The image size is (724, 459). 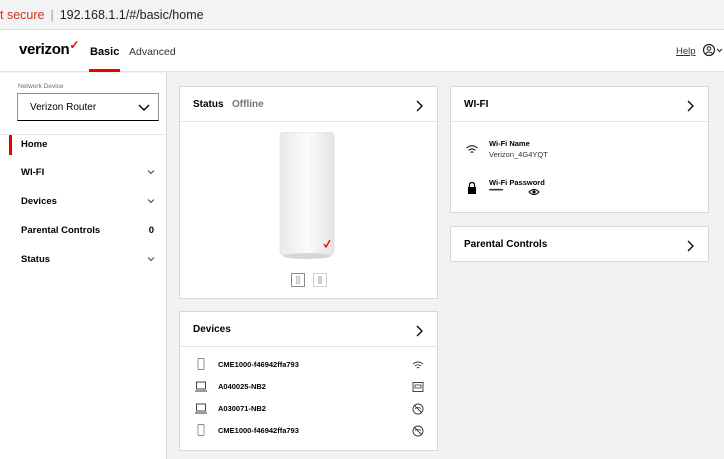 I want to click on user-menu-button, so click(x=713, y=50).